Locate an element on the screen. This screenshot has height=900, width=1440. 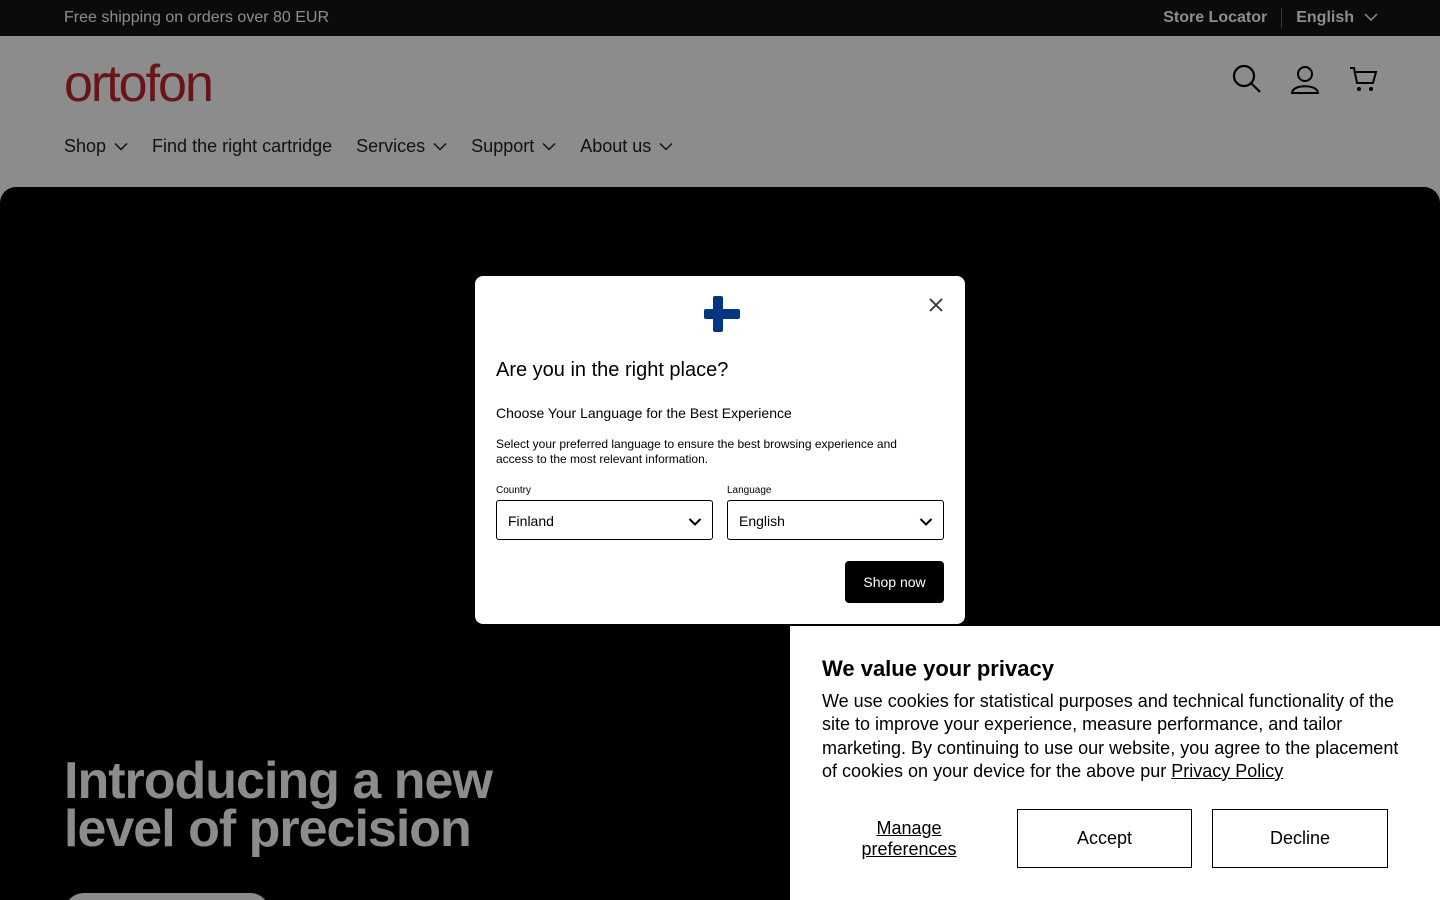
close-icon is located at coordinates (936, 305).